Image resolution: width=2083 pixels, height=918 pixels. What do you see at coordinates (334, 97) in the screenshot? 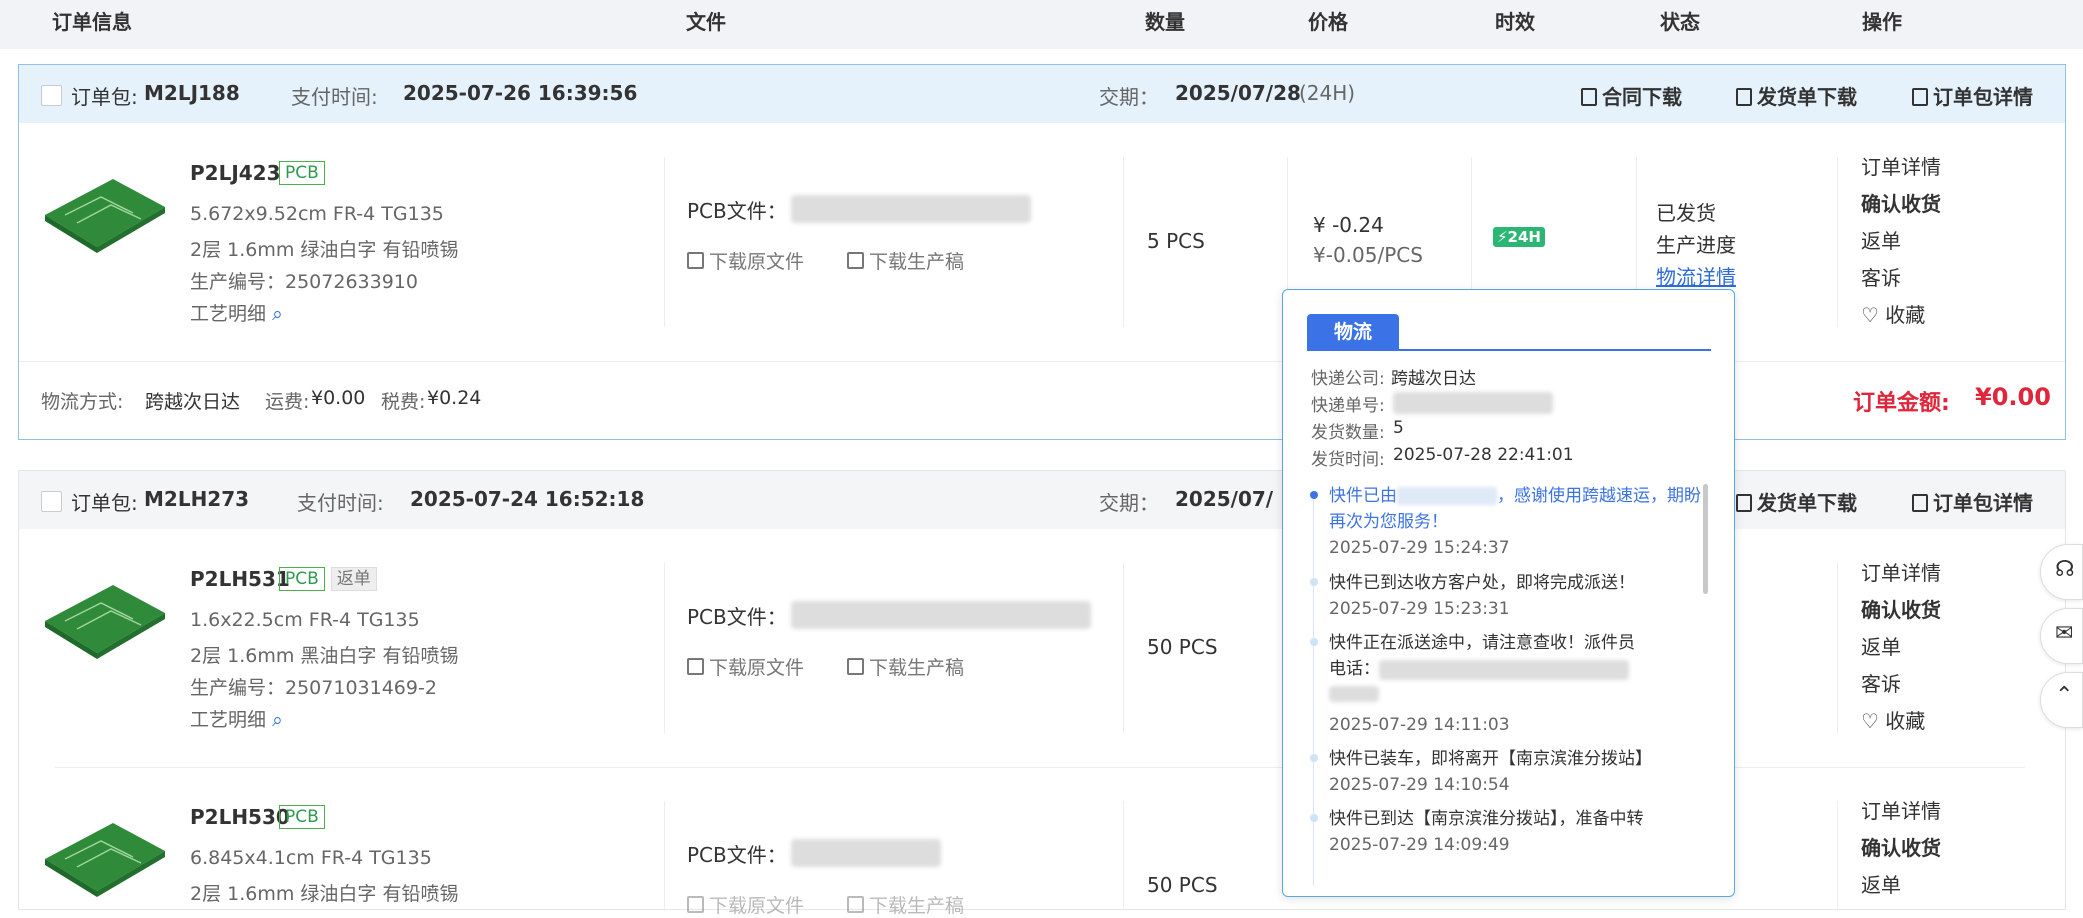
I see `pay-time-label: 支付时间:` at bounding box center [334, 97].